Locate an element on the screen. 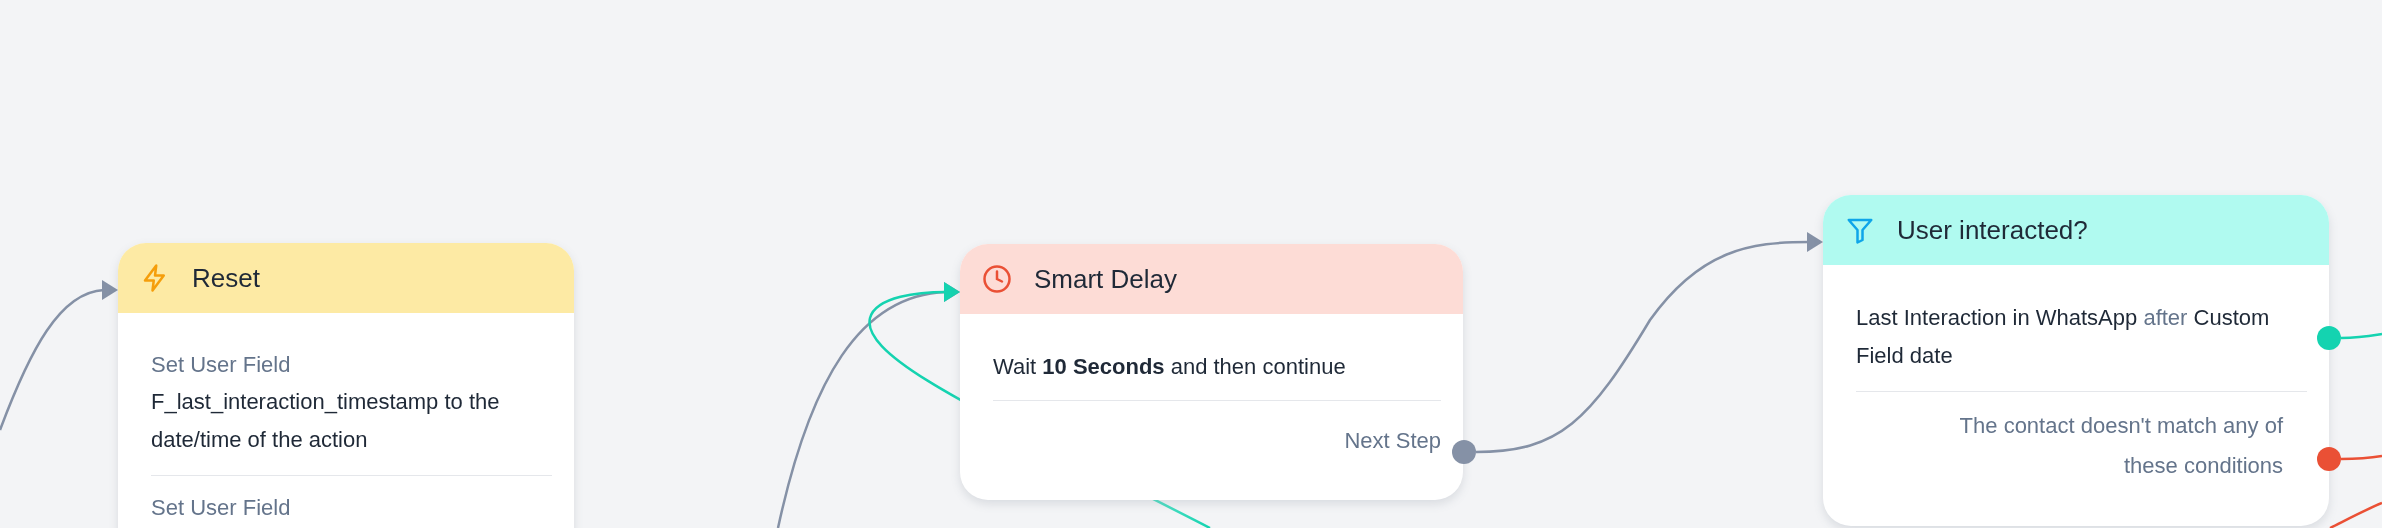  flow-node: Smart Delay Wait 10 Seconds and then continue Next Step is located at coordinates (1211, 372).